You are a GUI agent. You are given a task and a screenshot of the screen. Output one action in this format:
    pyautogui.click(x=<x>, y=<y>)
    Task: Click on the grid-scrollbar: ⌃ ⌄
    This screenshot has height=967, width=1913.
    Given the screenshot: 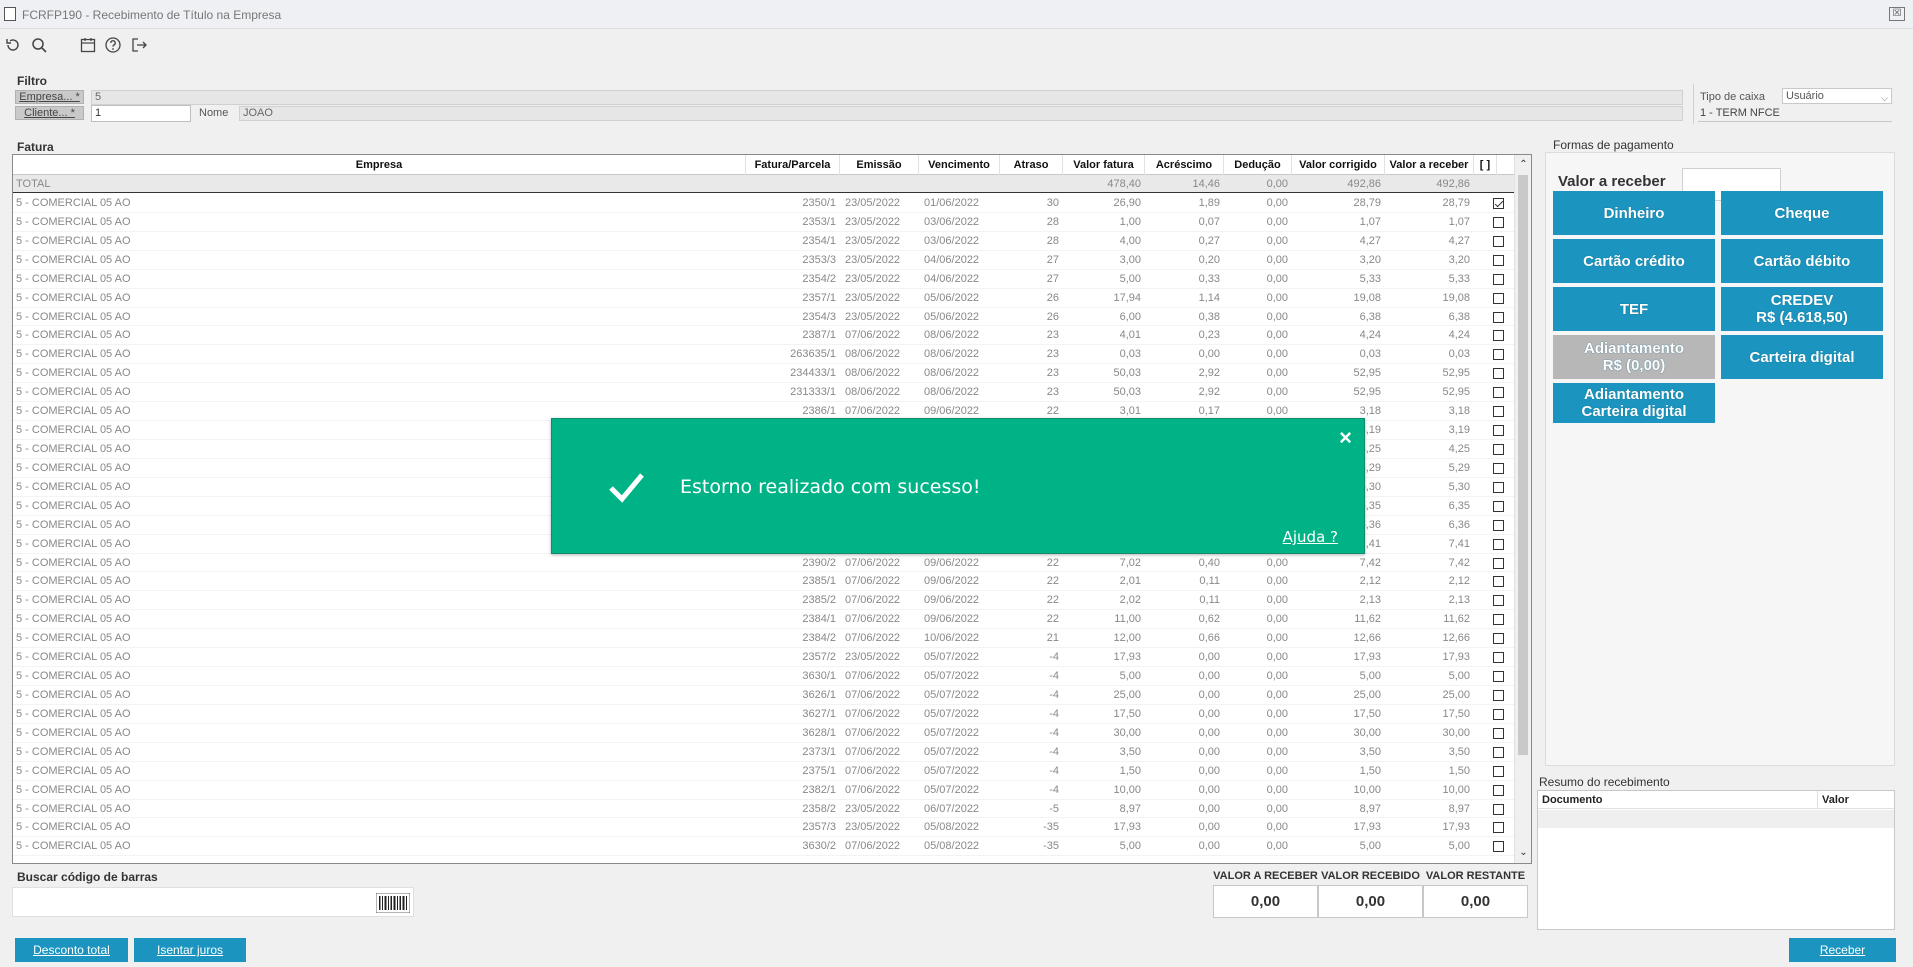 What is the action you would take?
    pyautogui.click(x=1522, y=509)
    